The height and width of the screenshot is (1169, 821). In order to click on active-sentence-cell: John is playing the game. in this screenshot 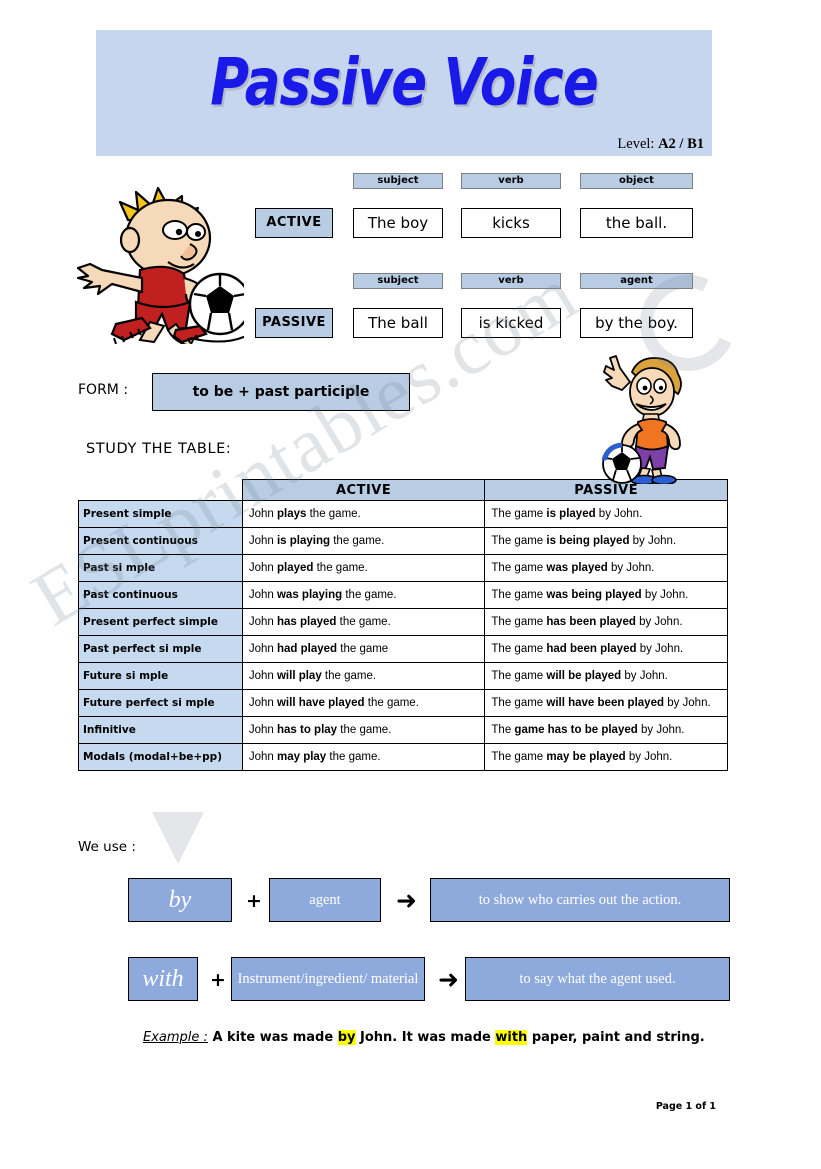, I will do `click(363, 541)`.